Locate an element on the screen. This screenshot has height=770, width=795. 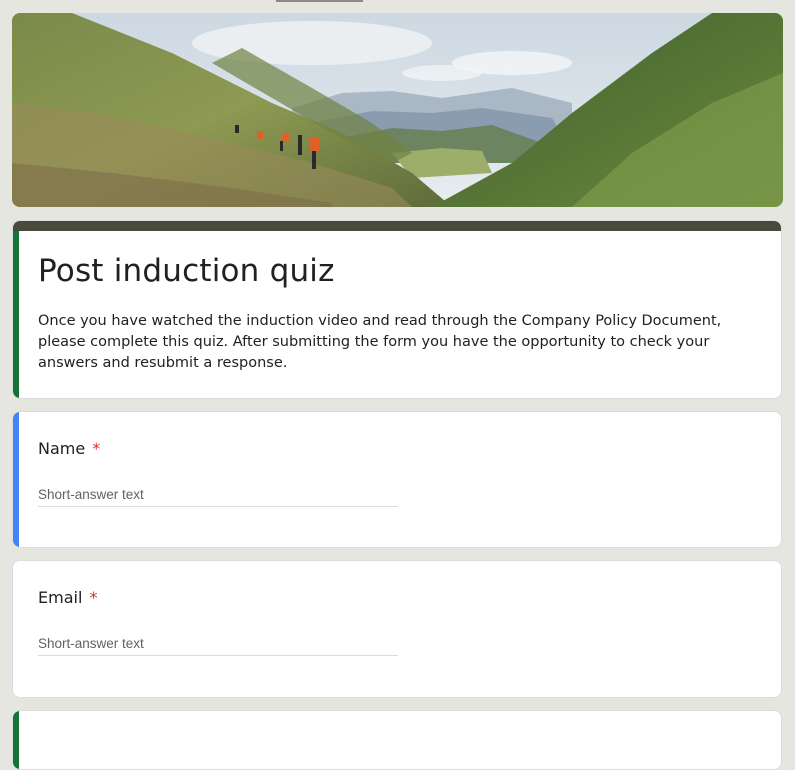
question-title-email: Email * is located at coordinates (67, 597).